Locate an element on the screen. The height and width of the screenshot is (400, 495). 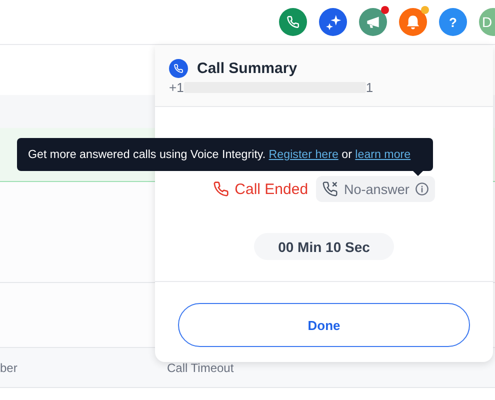
info-icon is located at coordinates (422, 189).